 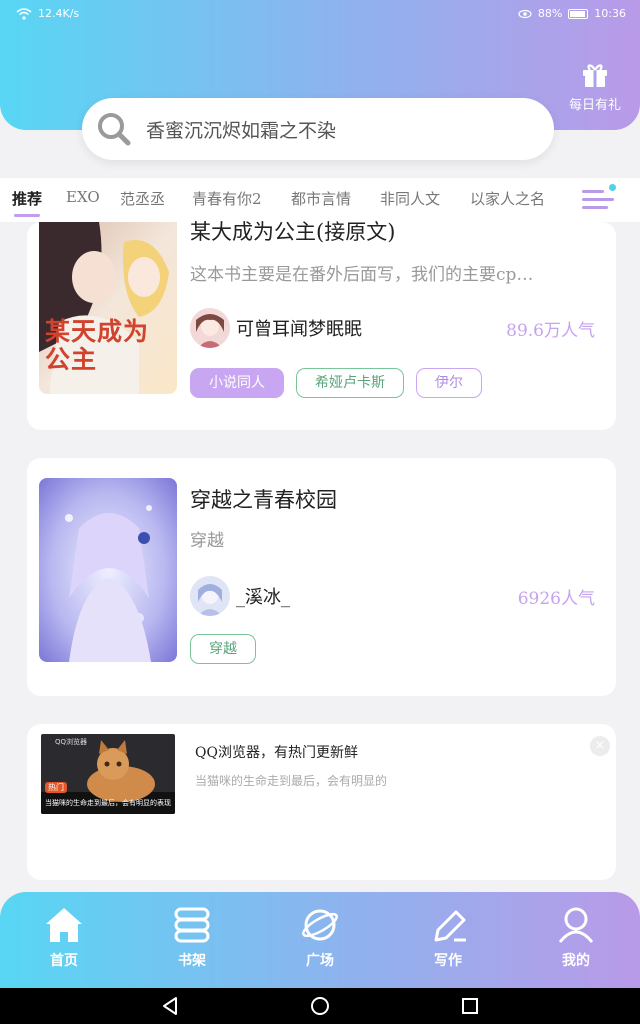 I want to click on nav-square: 广场, so click(x=320, y=938).